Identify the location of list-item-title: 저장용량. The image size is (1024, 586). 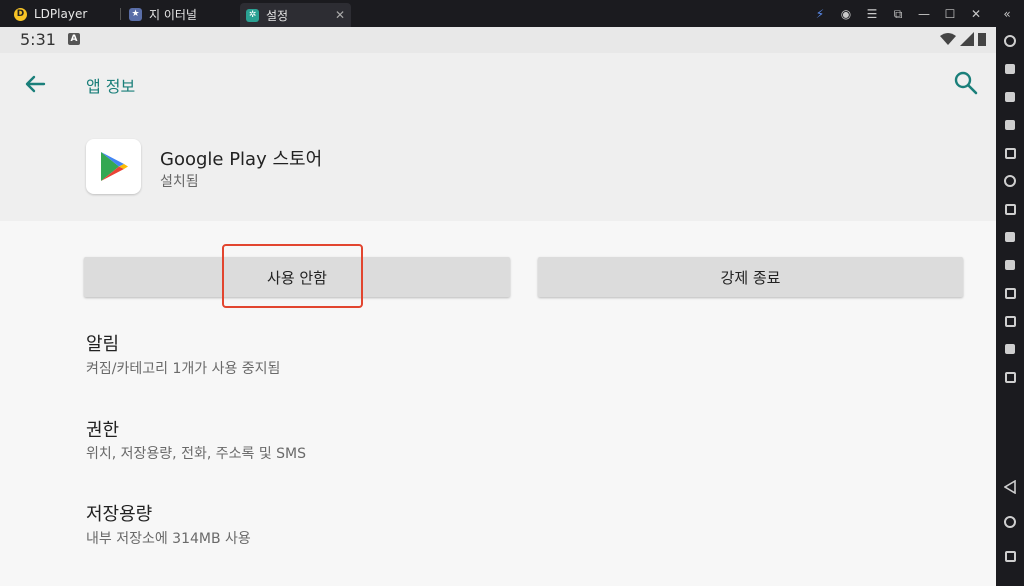
(119, 514).